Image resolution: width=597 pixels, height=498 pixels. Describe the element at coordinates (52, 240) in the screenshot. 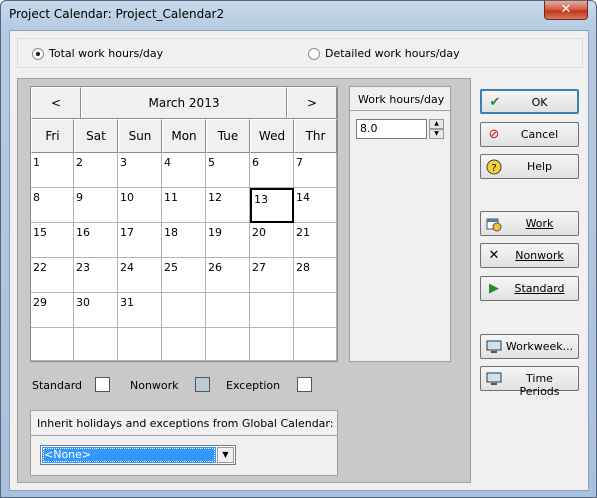

I see `calendar-day-cell: 15` at that location.